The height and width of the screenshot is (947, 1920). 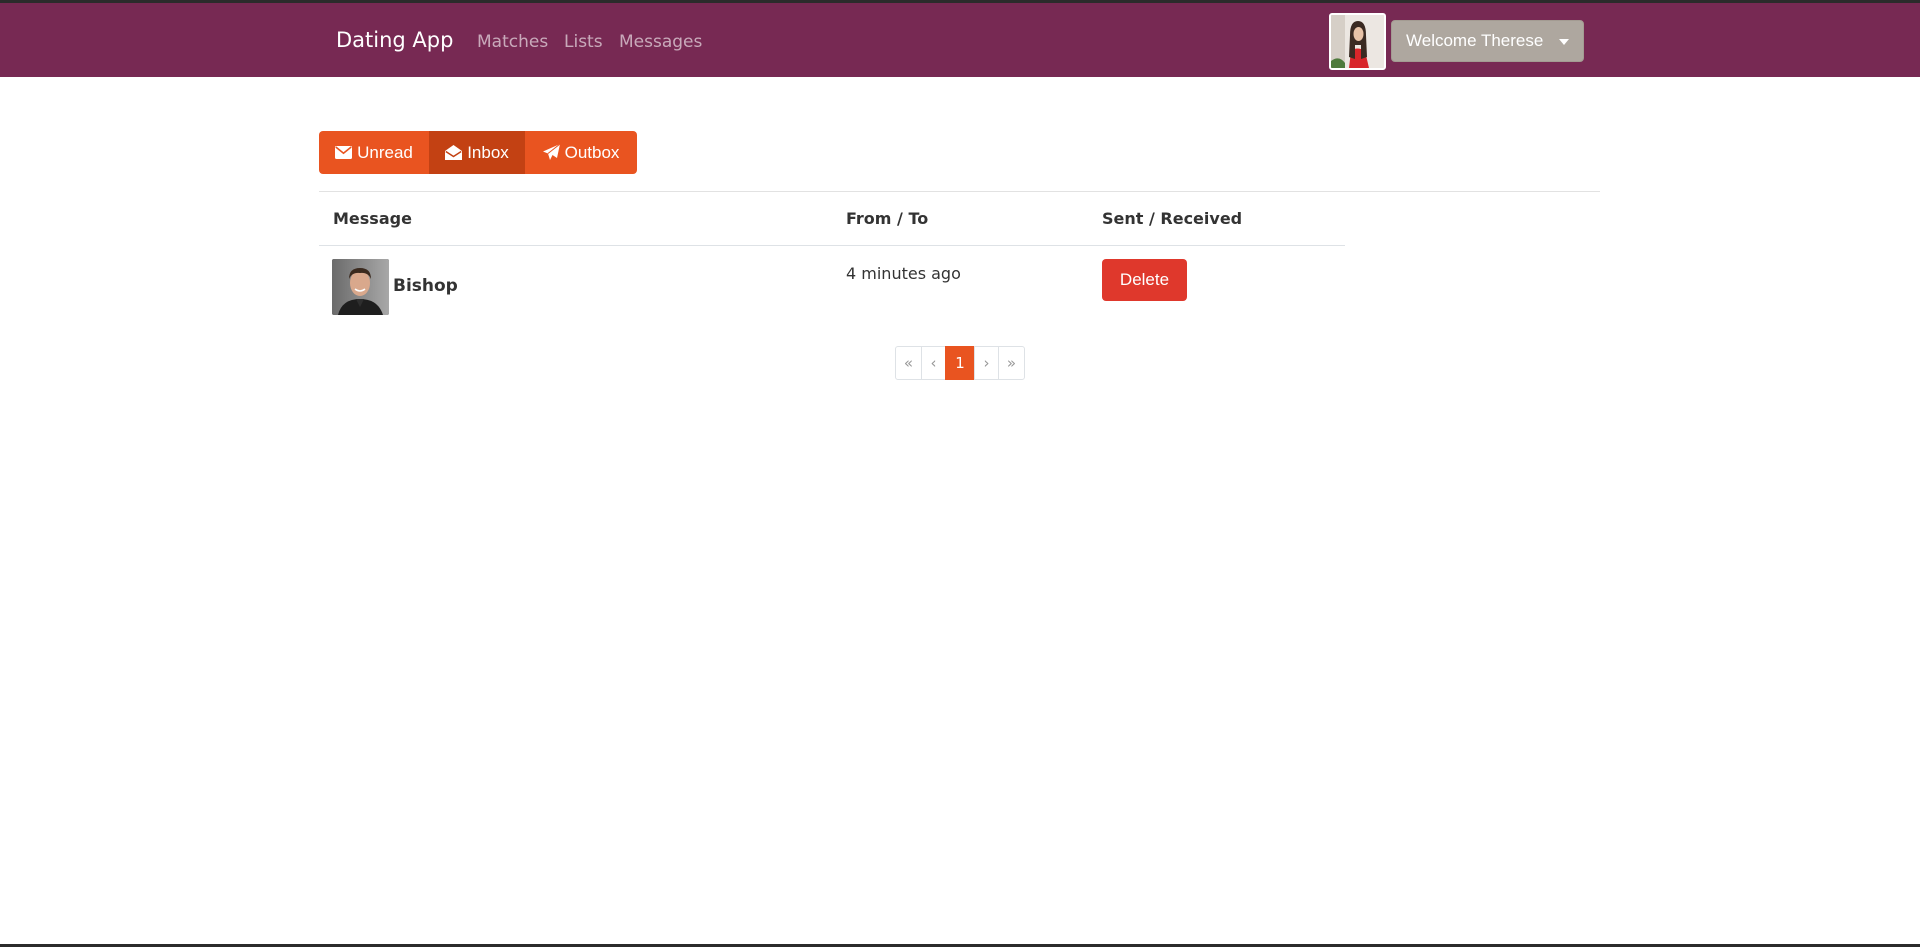 I want to click on sender-name: Bishop, so click(x=425, y=286).